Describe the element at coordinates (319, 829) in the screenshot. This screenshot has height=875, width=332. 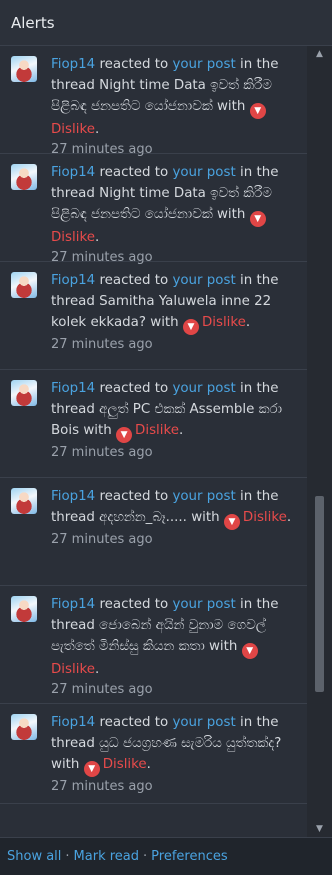
I see `scroll-down-arrow-icon: ▼` at that location.